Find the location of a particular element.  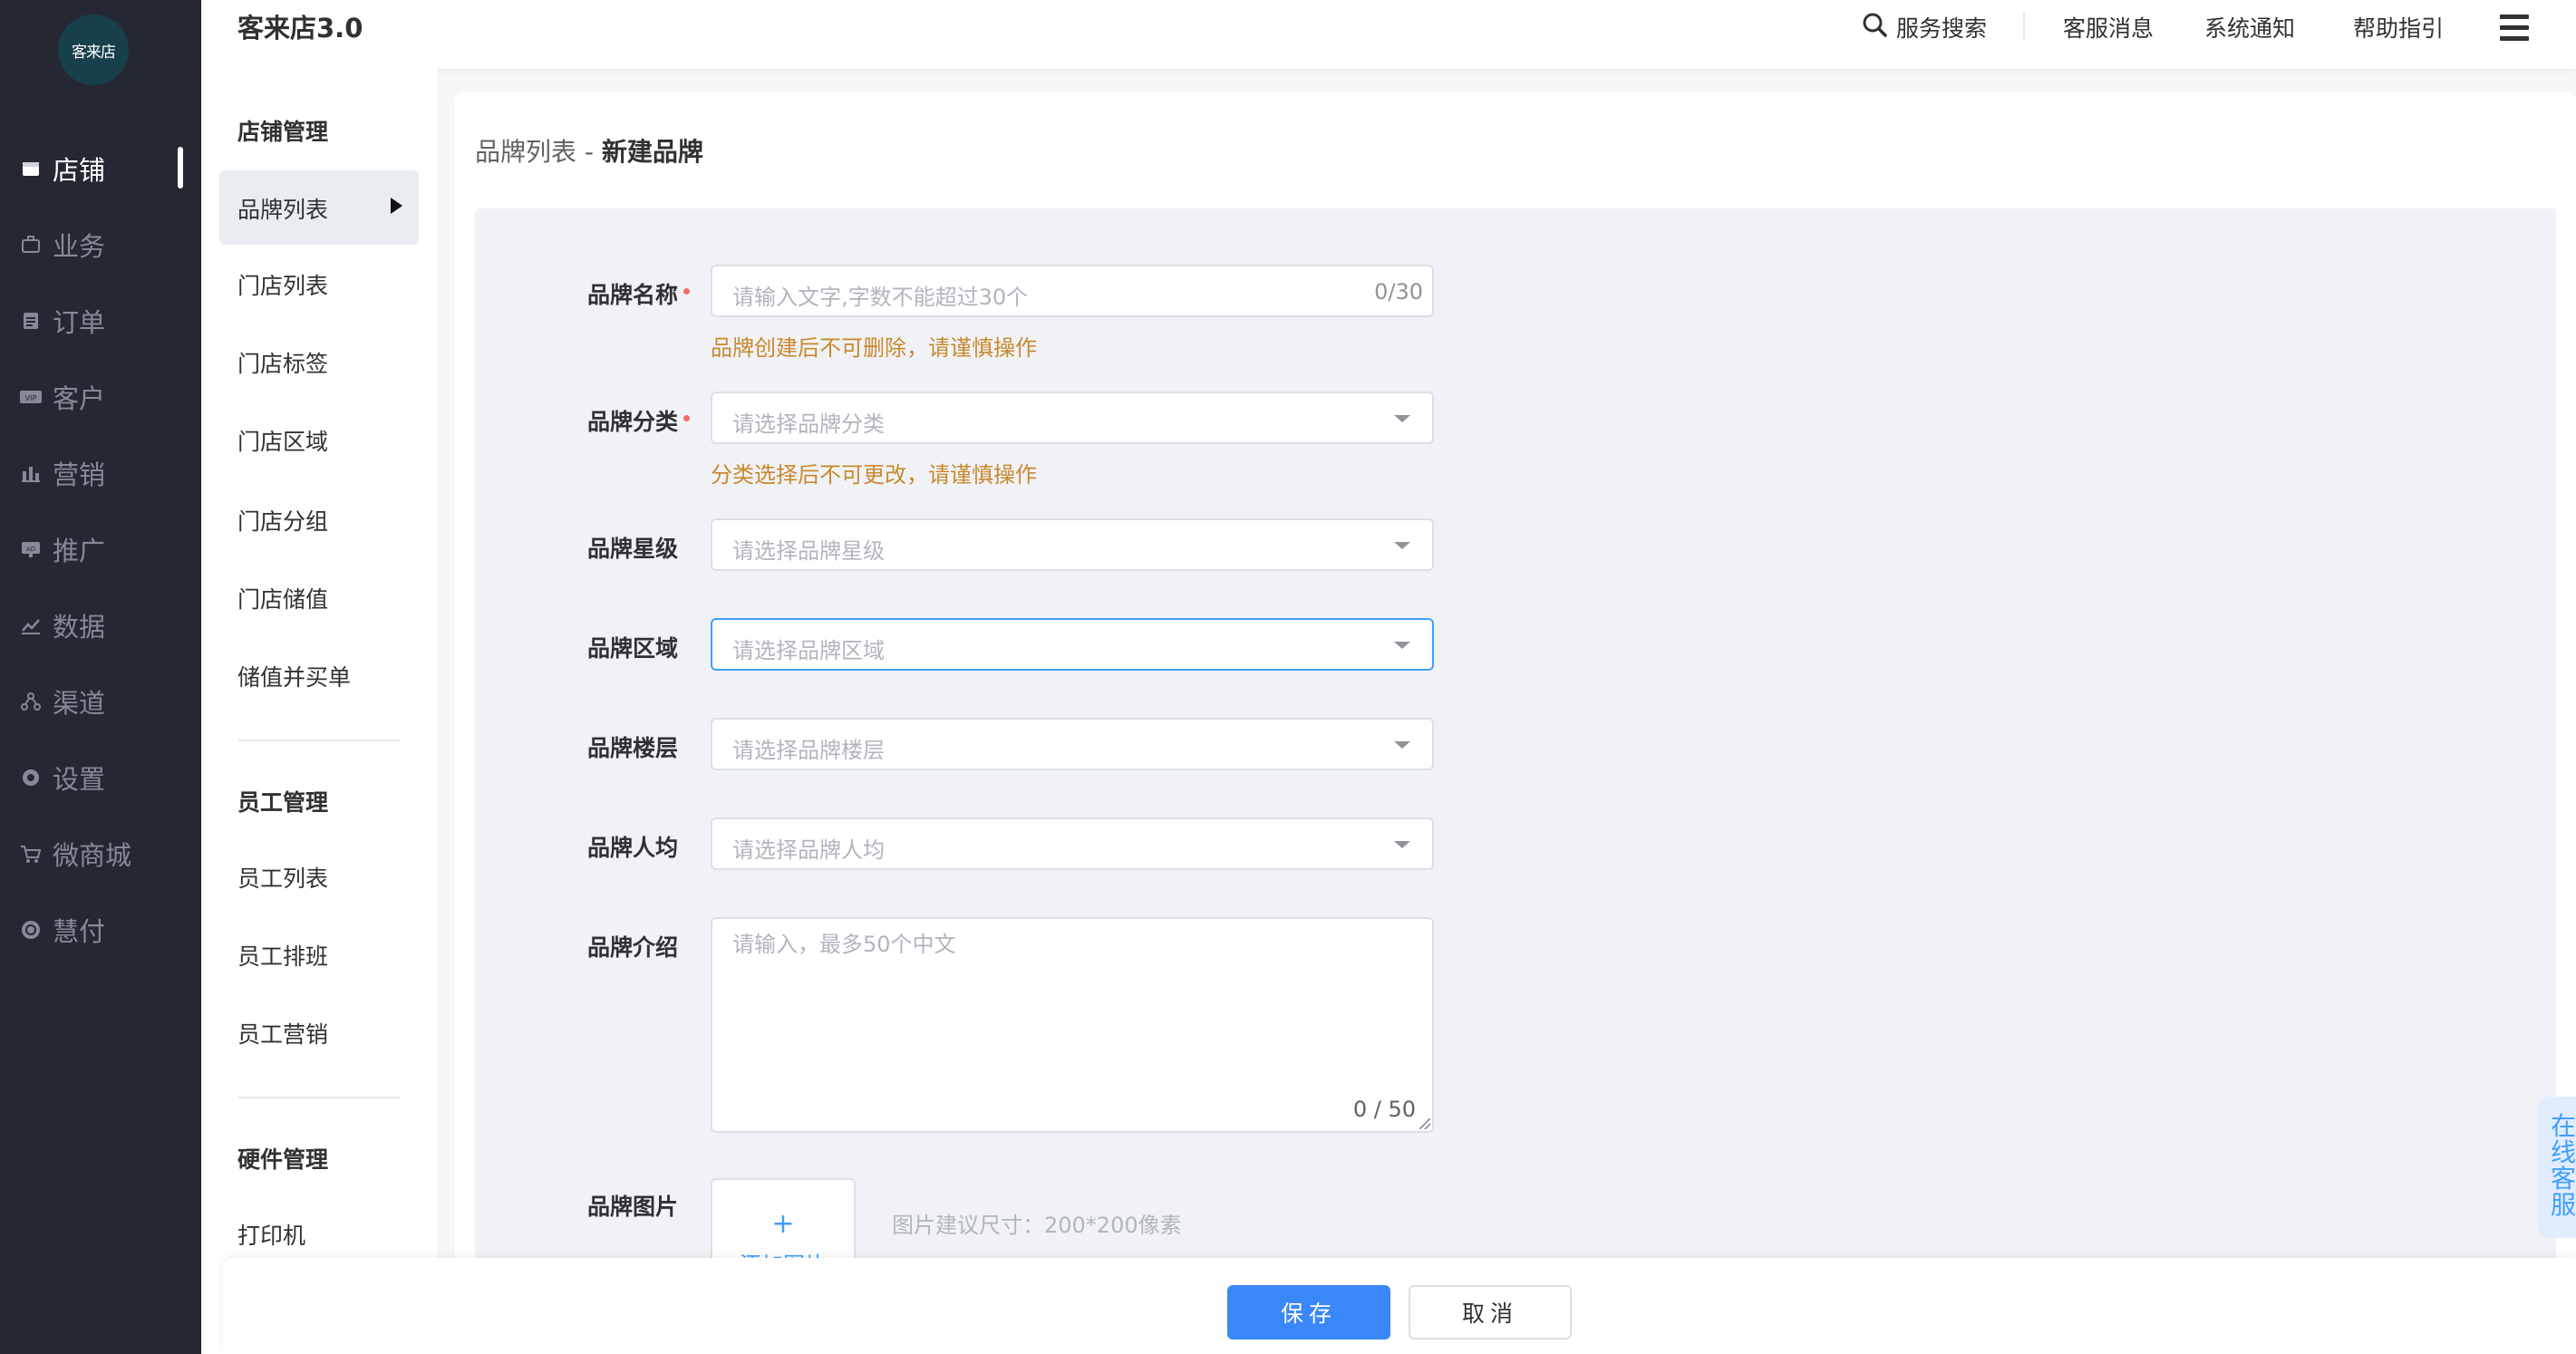

line-chart-icon is located at coordinates (31, 625).